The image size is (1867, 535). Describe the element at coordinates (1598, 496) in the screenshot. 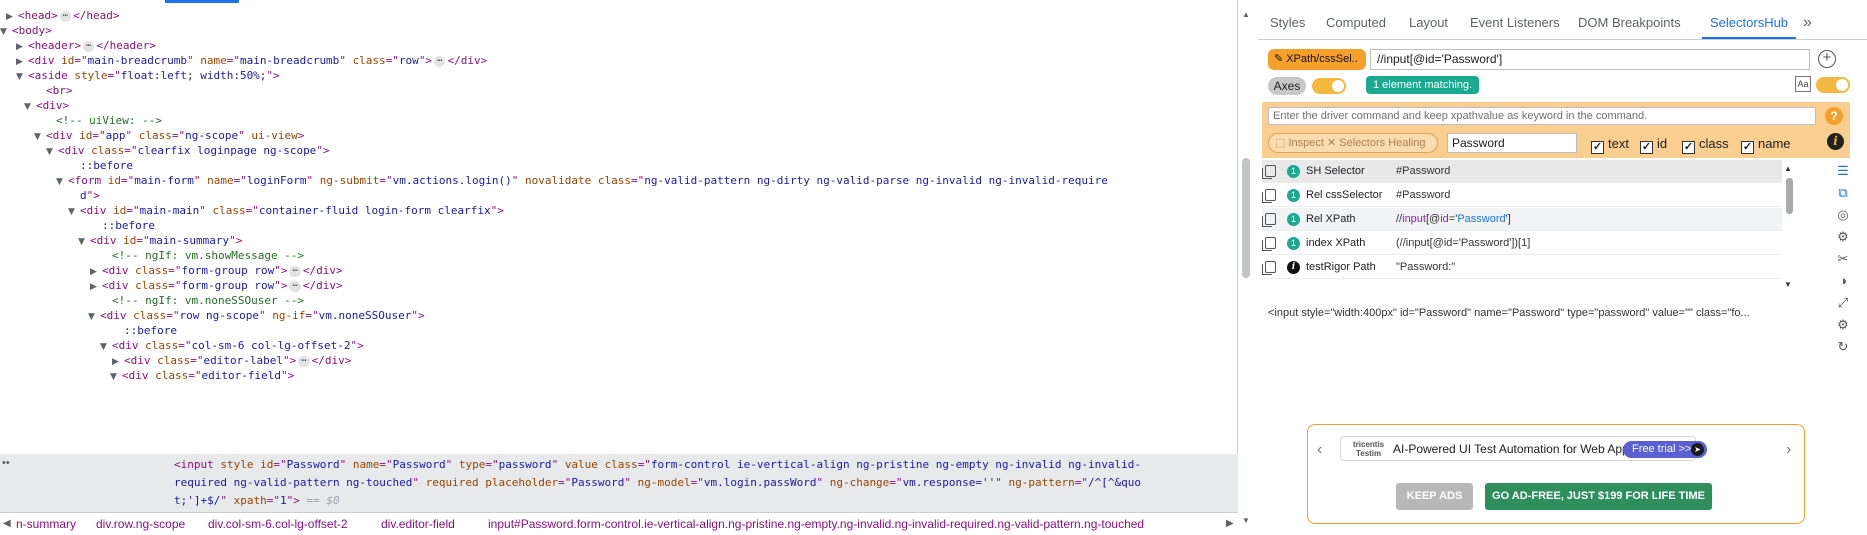

I see `go-ad-free-button: GO AD-FREE, JUST $199 FOR LIFE TIME` at that location.